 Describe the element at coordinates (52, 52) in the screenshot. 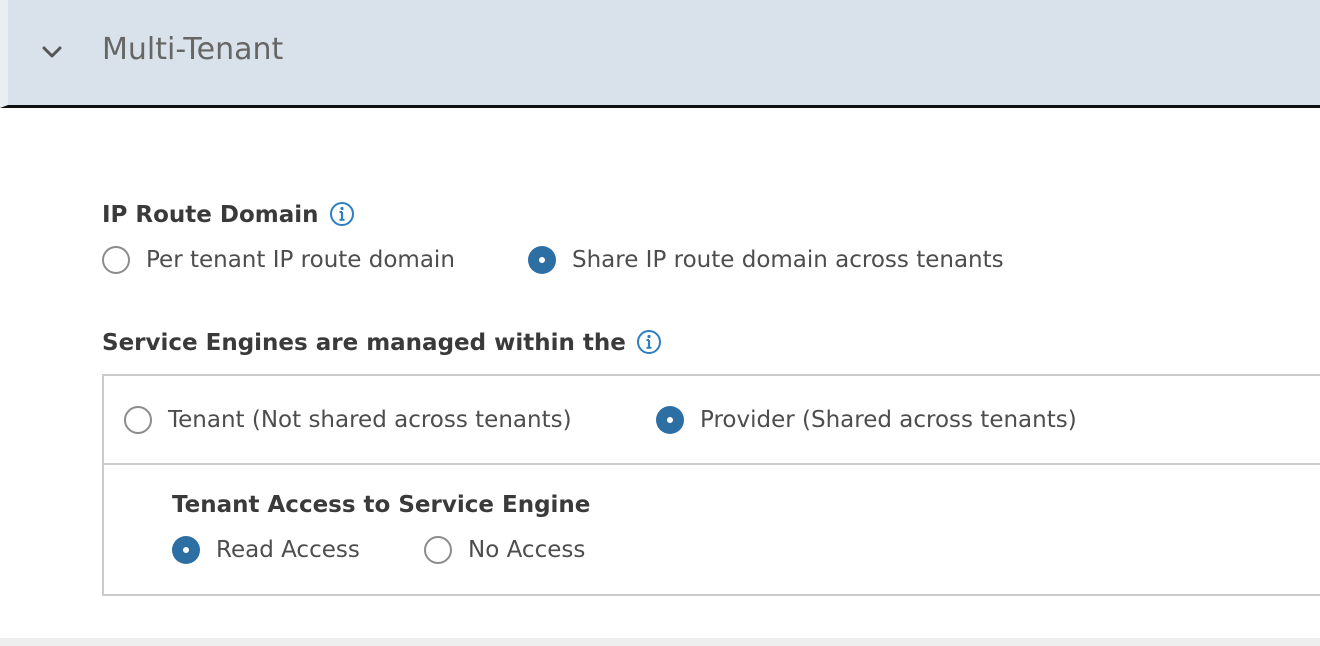

I see `chevron-down-icon` at that location.